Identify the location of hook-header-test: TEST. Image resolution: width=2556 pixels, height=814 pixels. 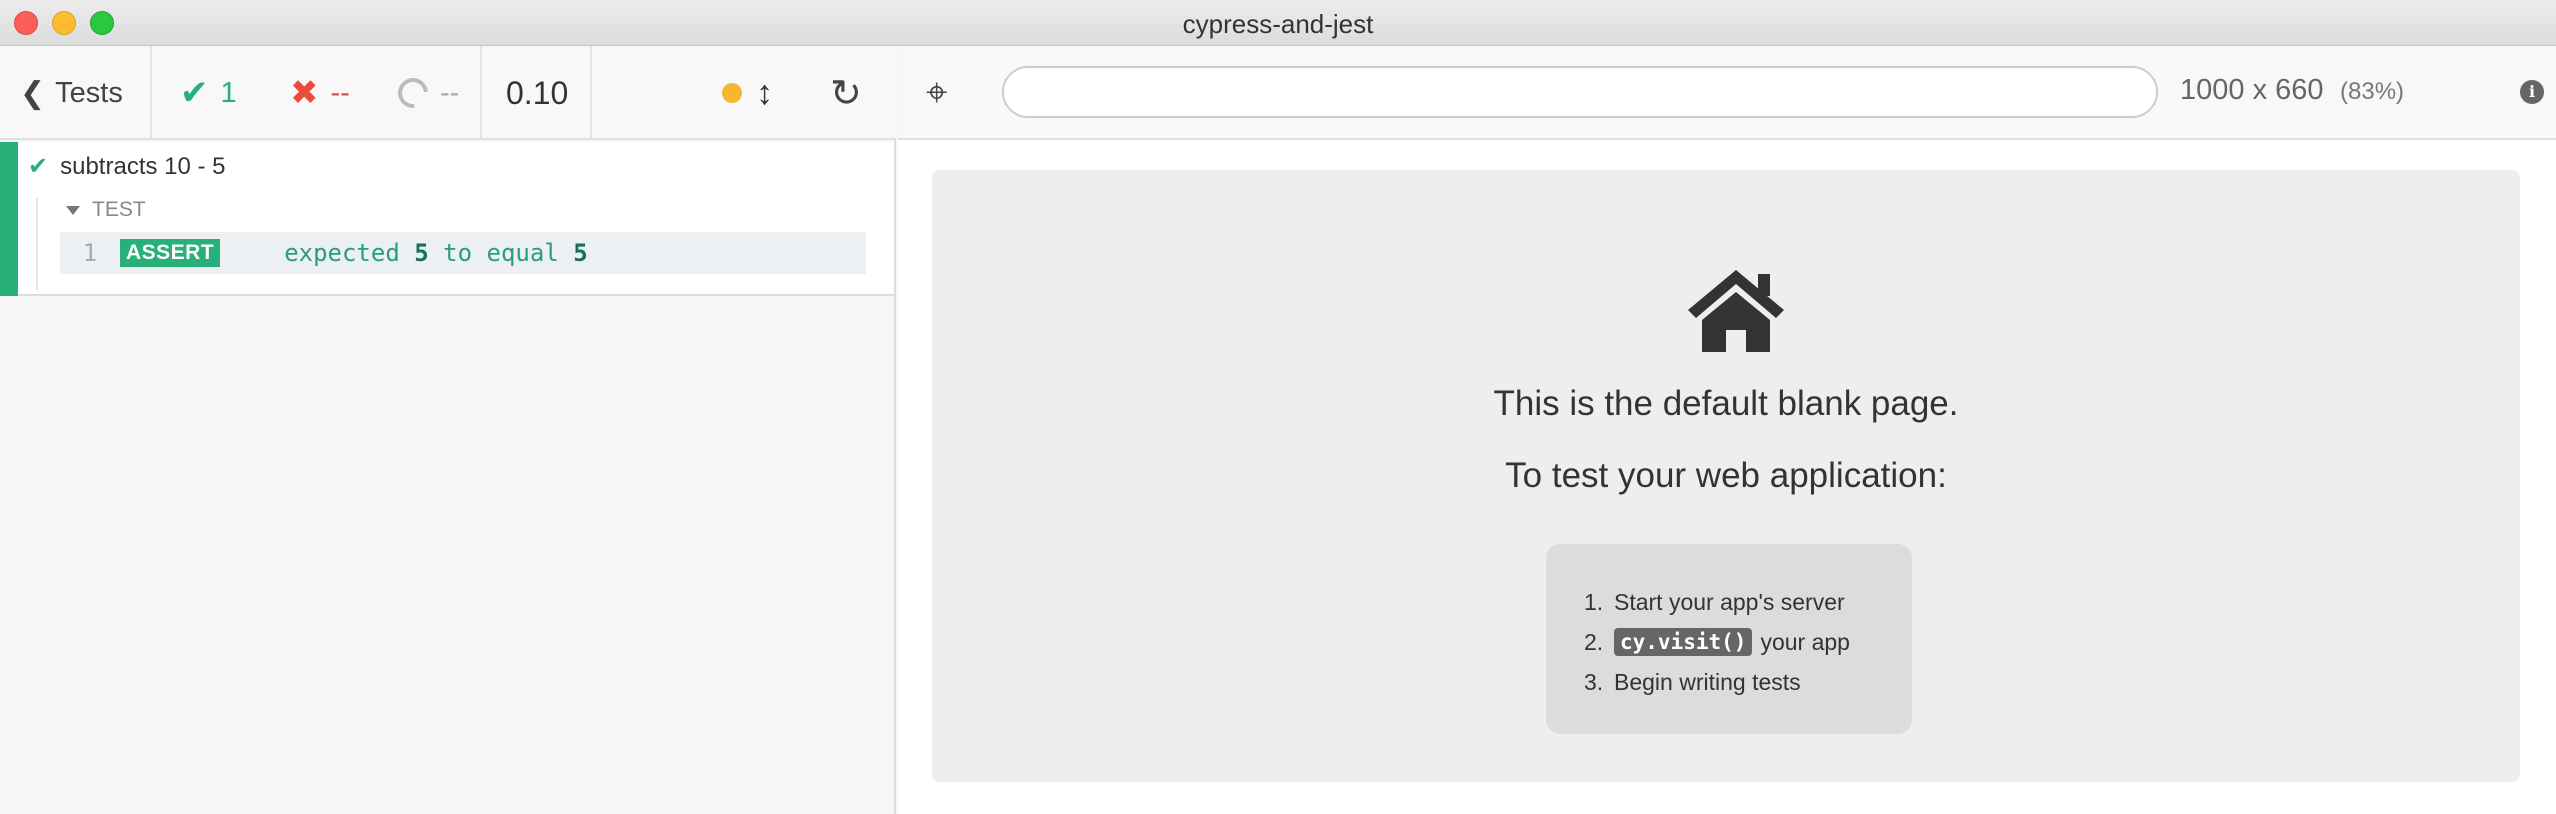
(106, 210).